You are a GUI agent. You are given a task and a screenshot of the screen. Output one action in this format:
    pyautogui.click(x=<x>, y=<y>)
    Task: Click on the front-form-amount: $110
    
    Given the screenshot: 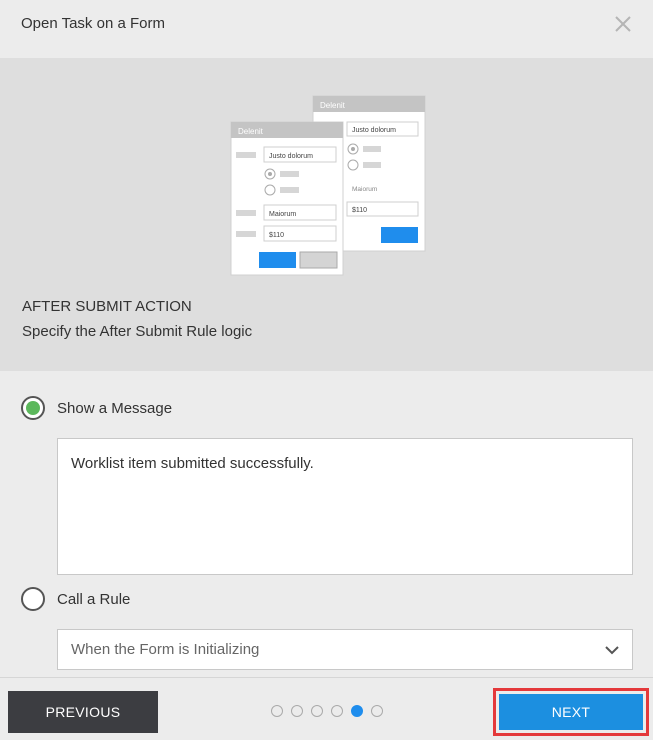 What is the action you would take?
    pyautogui.click(x=276, y=235)
    